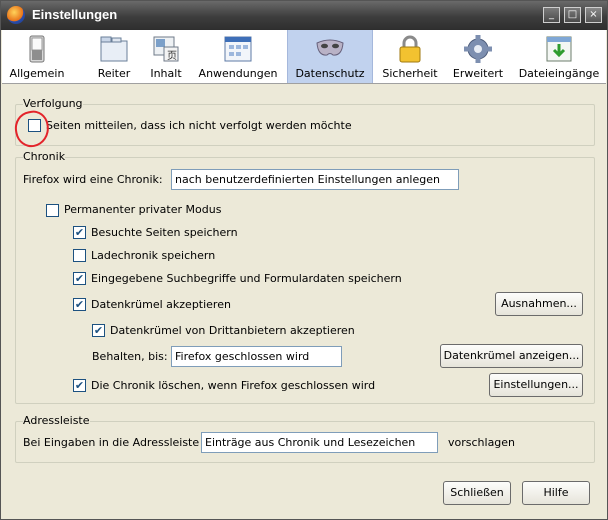  I want to click on tab-label: Datenschutz, so click(330, 73).